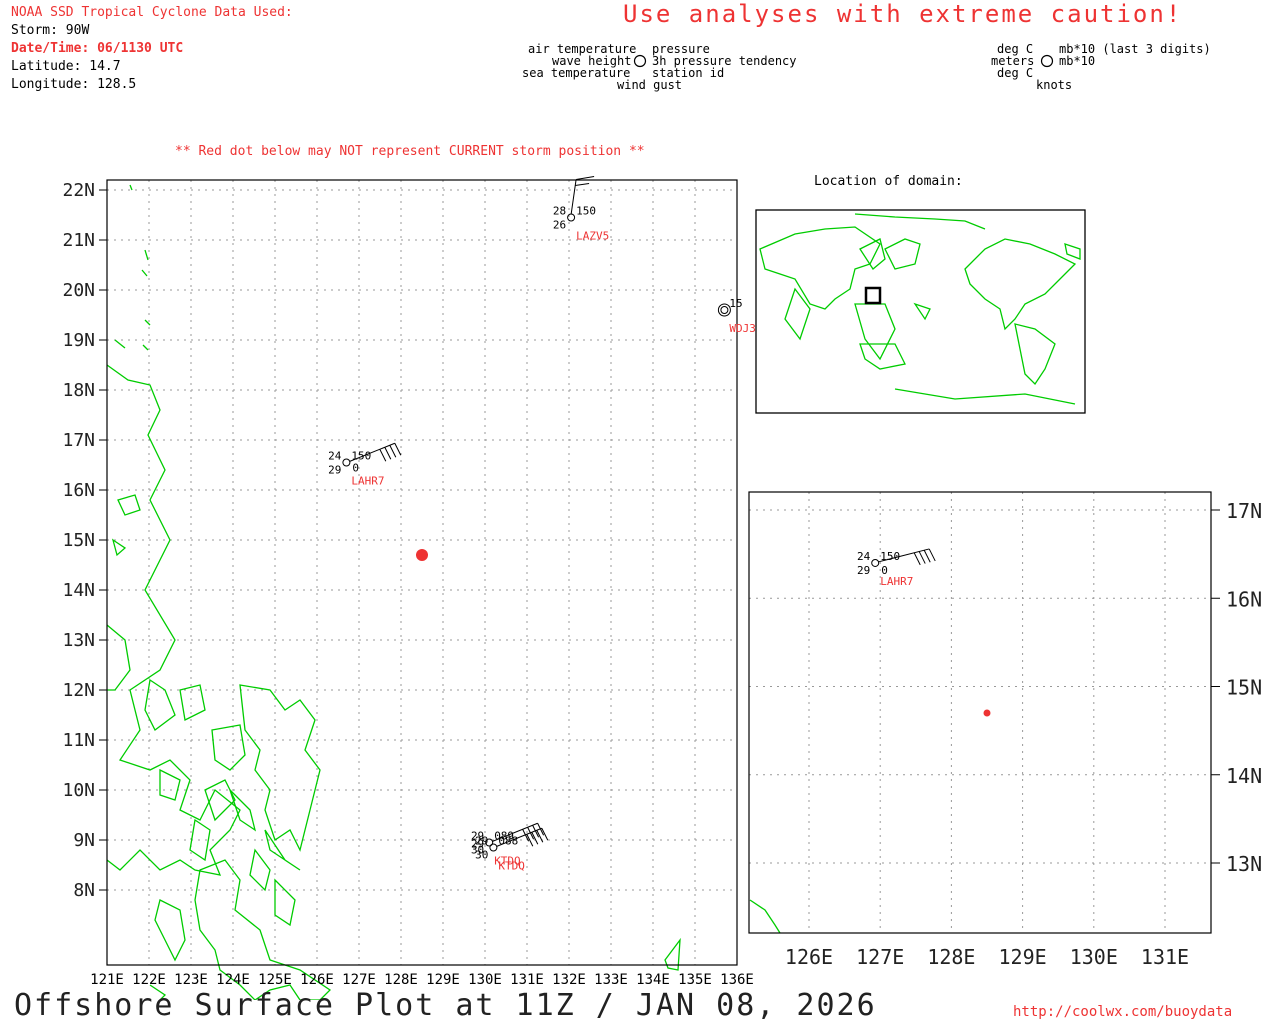 The image size is (1280, 1024). I want to click on inset-label: Location of domain:, so click(888, 181).